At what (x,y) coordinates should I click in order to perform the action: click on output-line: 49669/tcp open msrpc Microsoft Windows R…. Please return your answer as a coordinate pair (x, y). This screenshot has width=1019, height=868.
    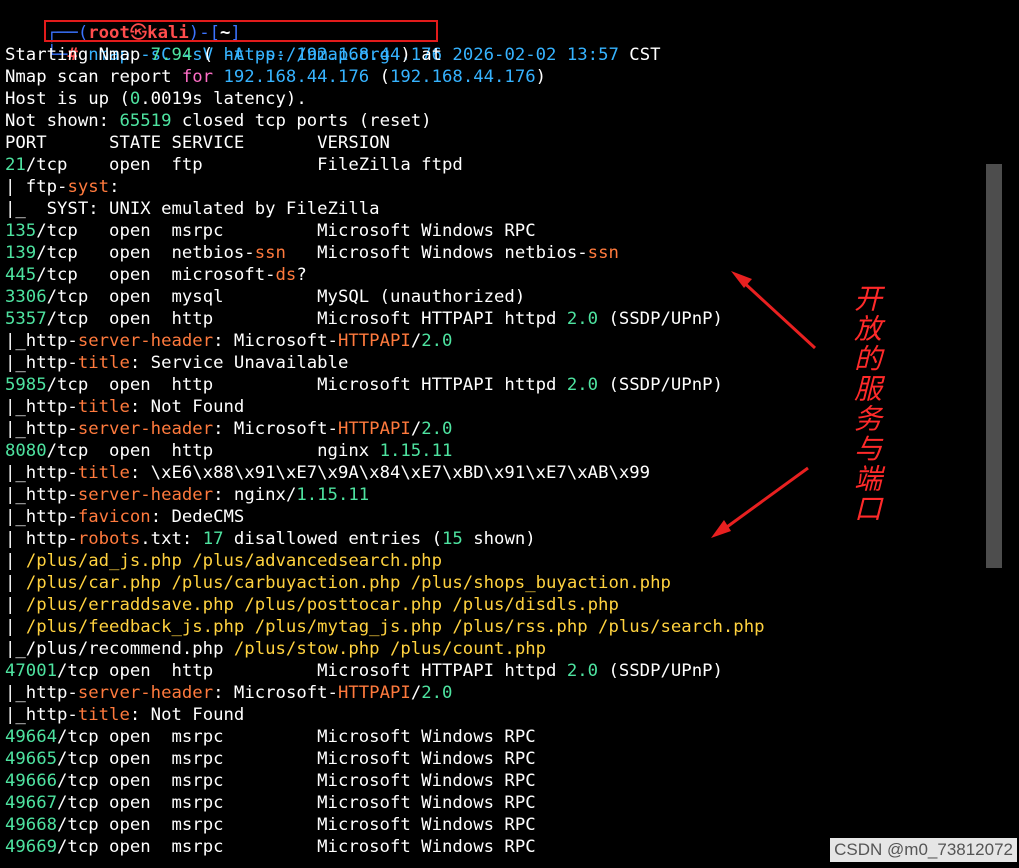
    Looking at the image, I should click on (270, 847).